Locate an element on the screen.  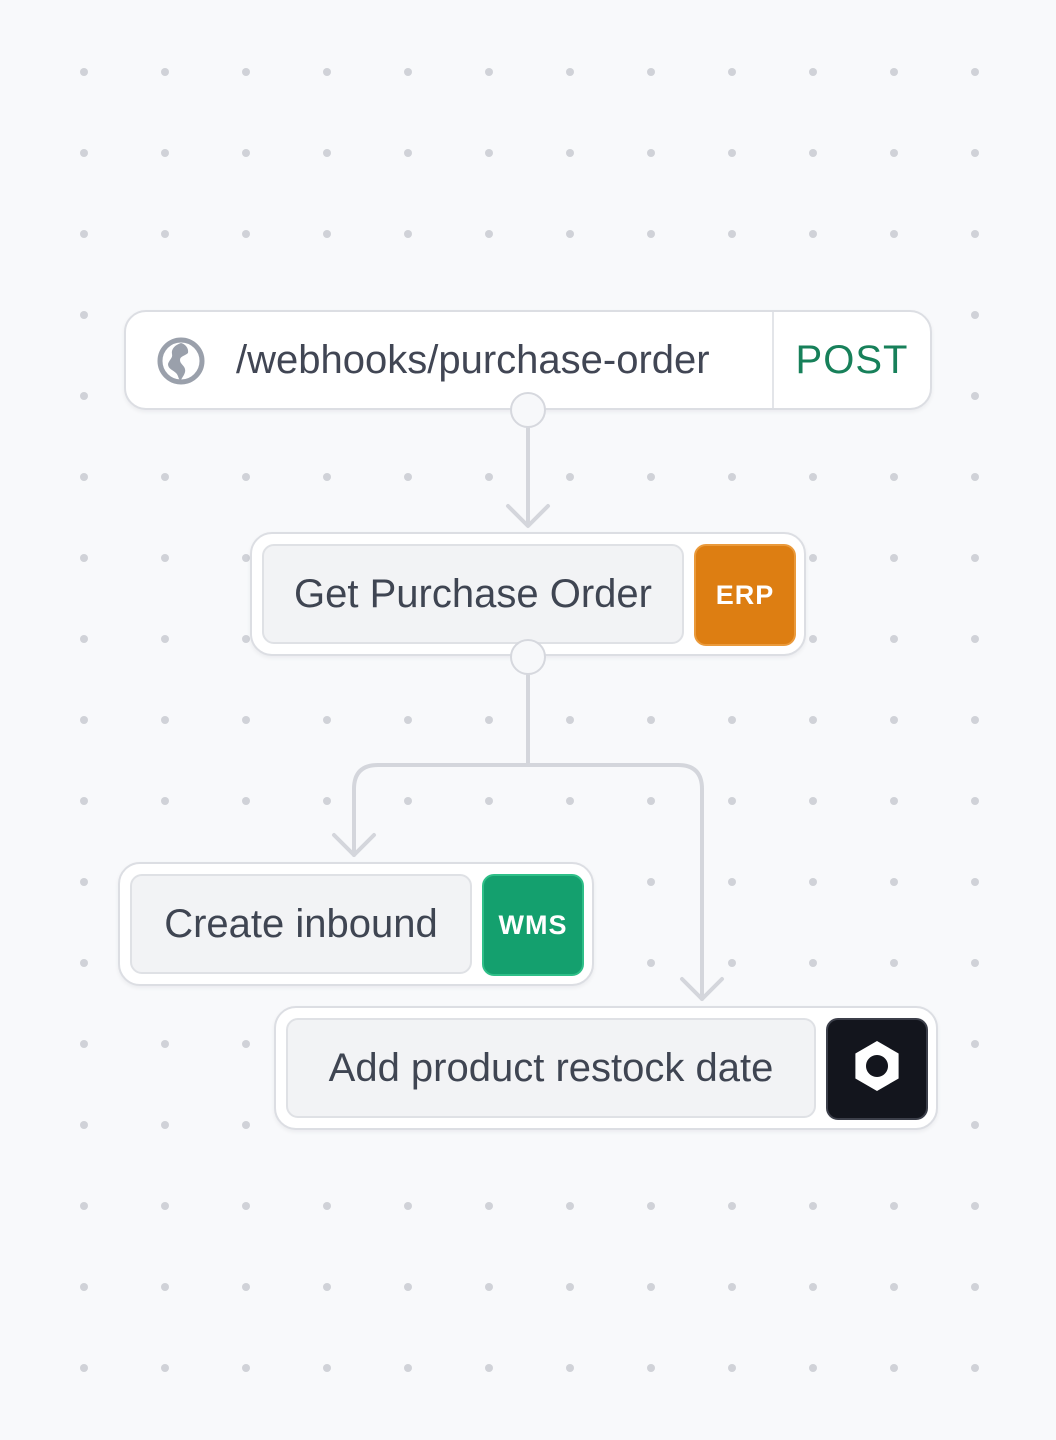
erp-badge: ERP is located at coordinates (745, 595).